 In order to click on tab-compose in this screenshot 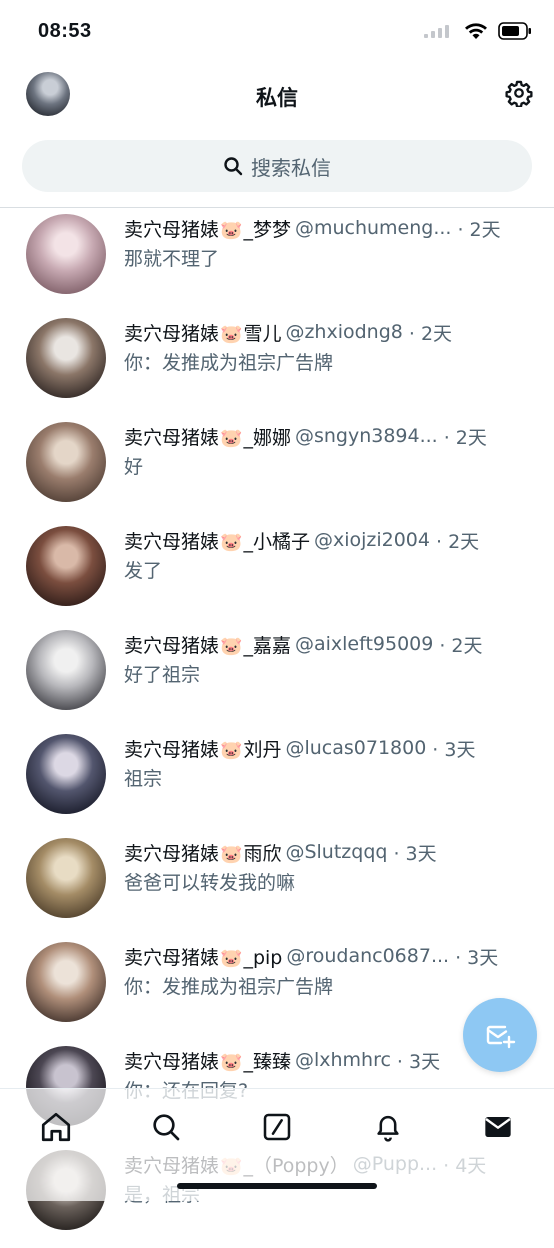, I will do `click(277, 1127)`.